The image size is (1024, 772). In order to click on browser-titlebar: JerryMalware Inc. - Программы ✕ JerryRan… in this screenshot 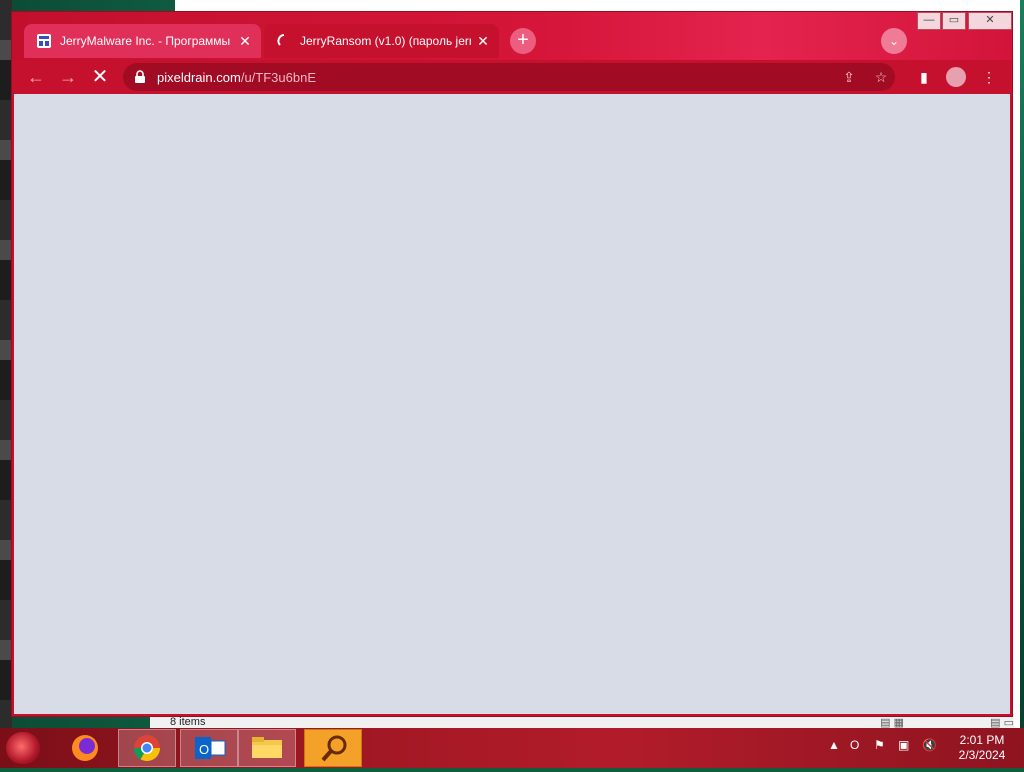, I will do `click(512, 36)`.